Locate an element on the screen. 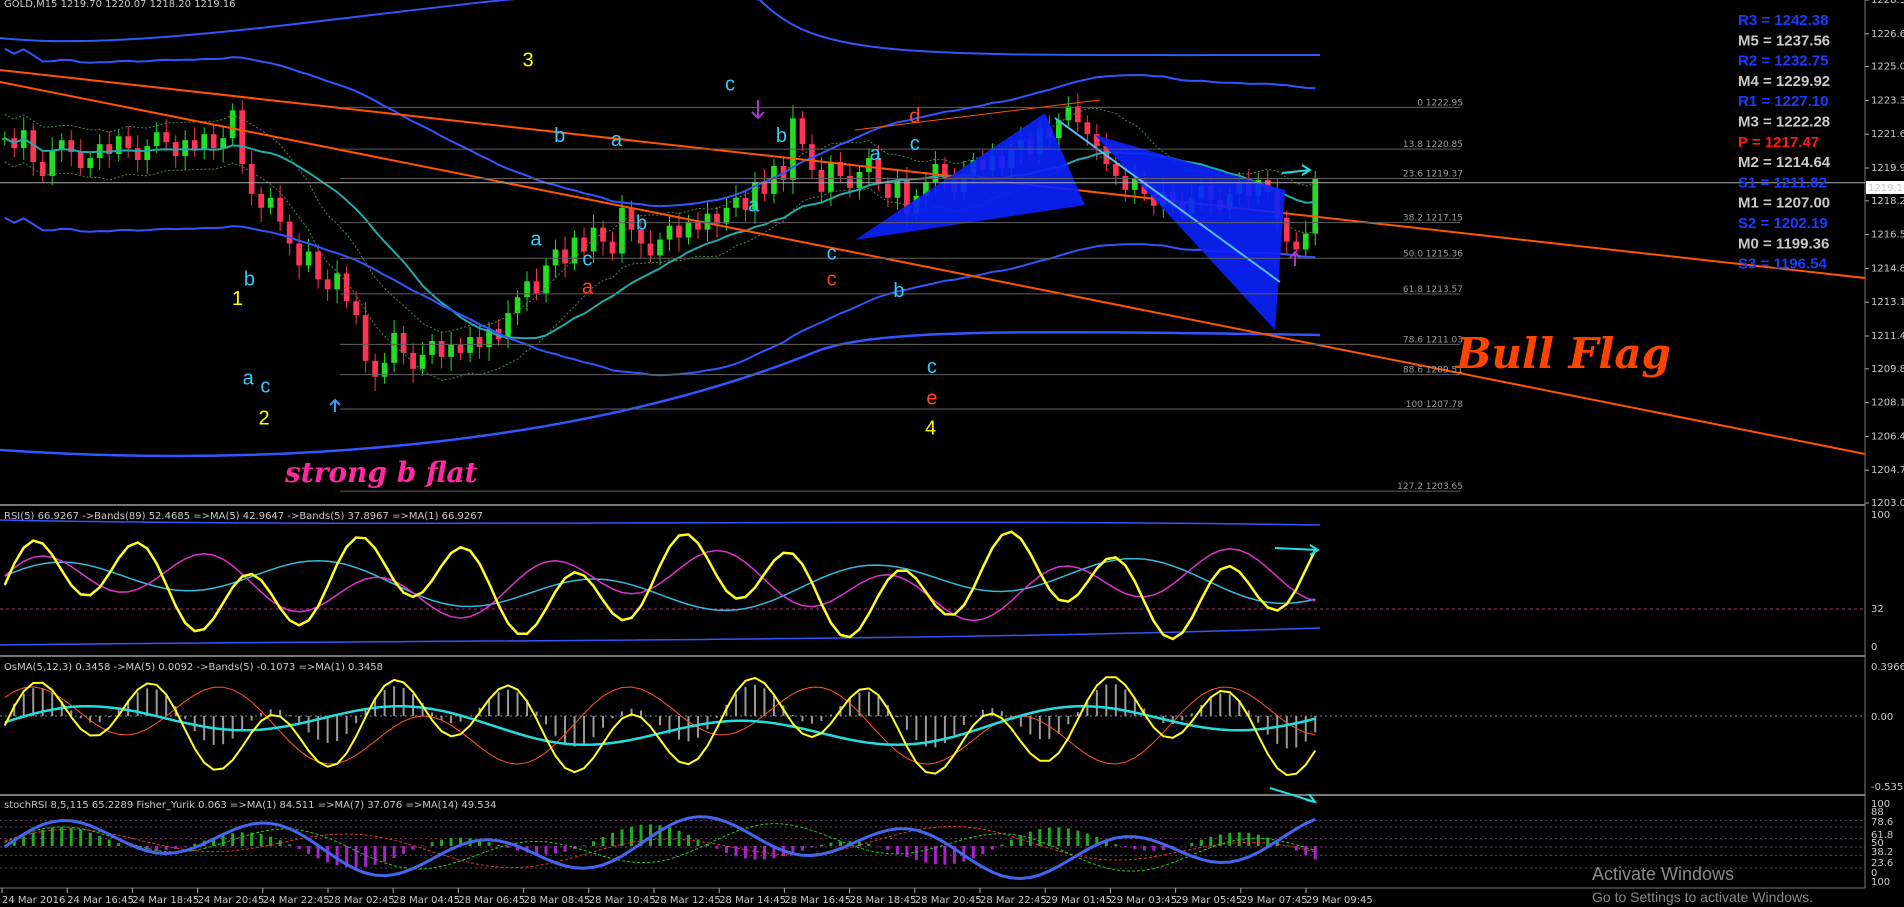 The image size is (1904, 907). pivot-level-label: S1 = 1211.82 is located at coordinates (1782, 182).